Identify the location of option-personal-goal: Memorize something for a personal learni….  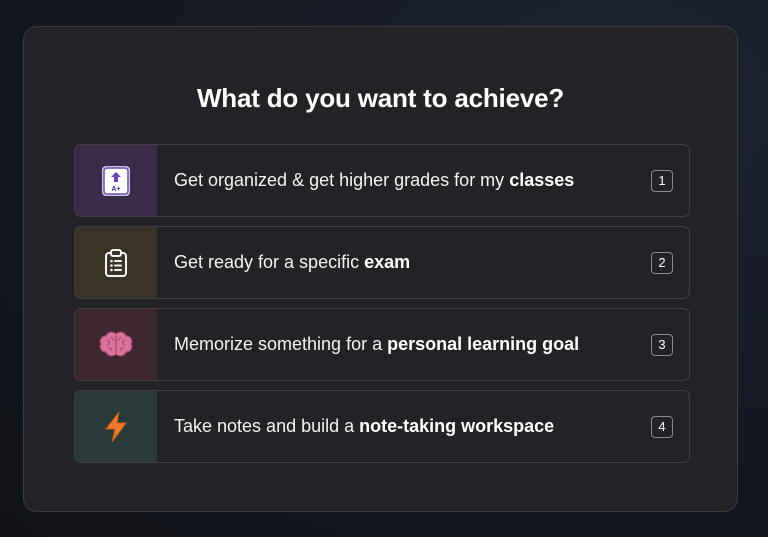
(382, 344).